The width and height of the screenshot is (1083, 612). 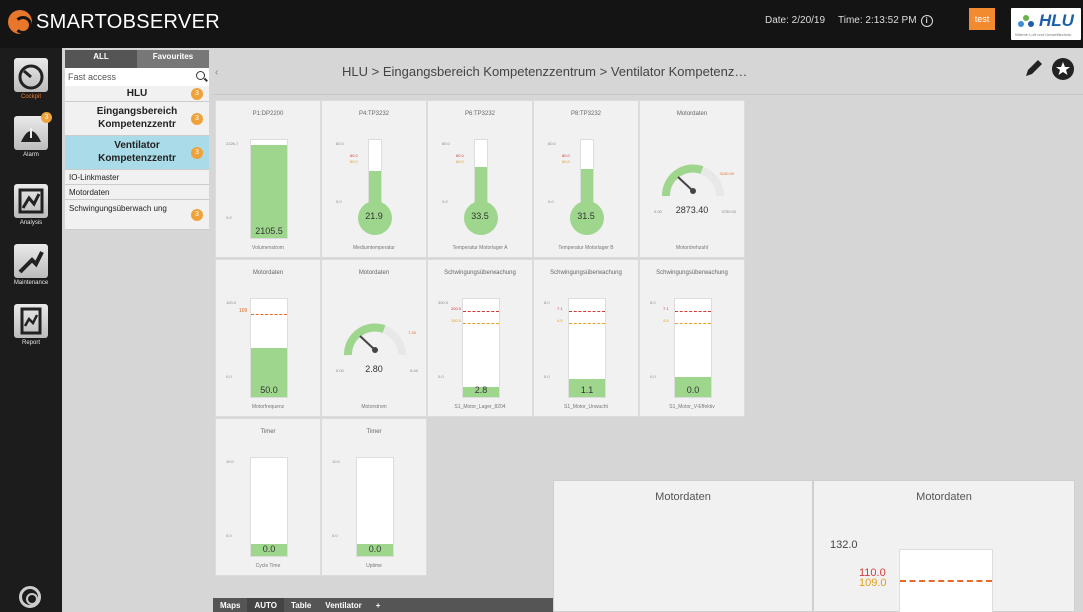 What do you see at coordinates (46, 117) in the screenshot?
I see `alarm-count-badge: 3` at bounding box center [46, 117].